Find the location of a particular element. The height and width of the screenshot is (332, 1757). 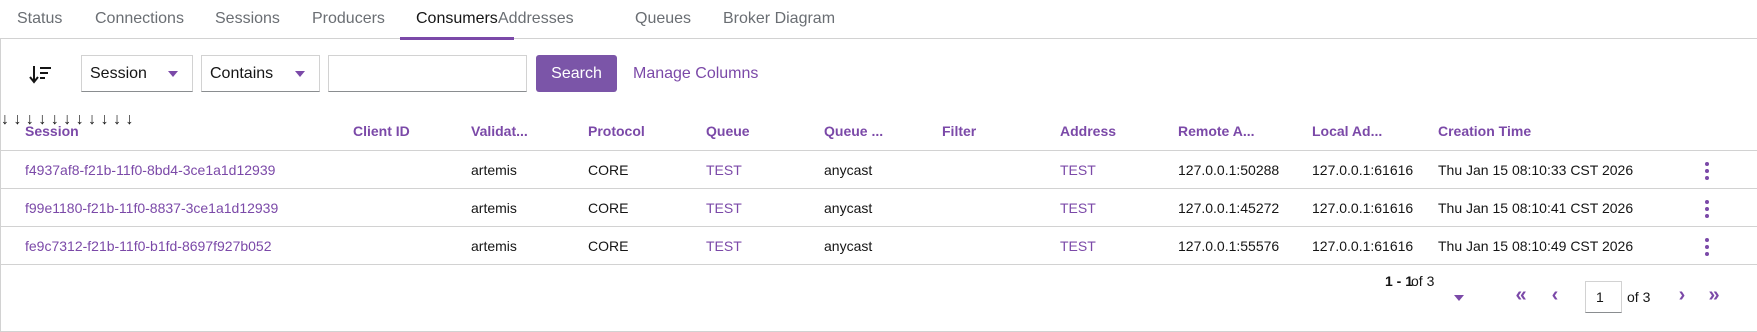

cell-remote-address: 127.0.0.1:45272 is located at coordinates (1229, 208).